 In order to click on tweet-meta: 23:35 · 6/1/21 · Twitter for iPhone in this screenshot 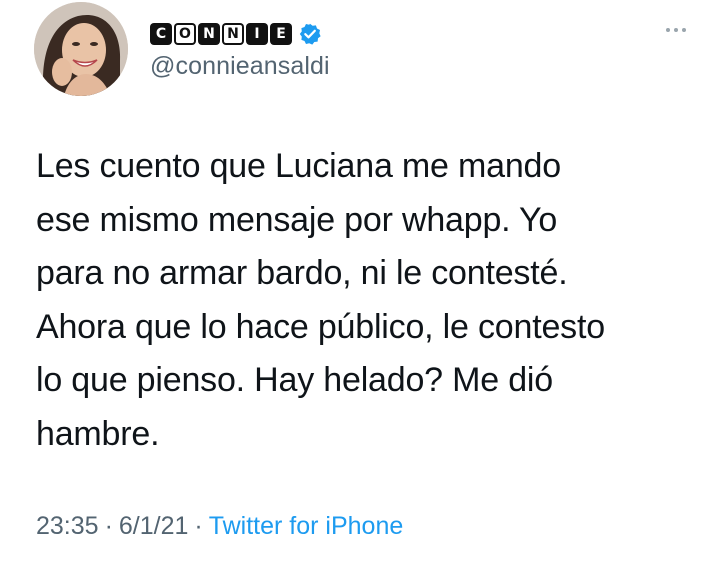, I will do `click(219, 526)`.